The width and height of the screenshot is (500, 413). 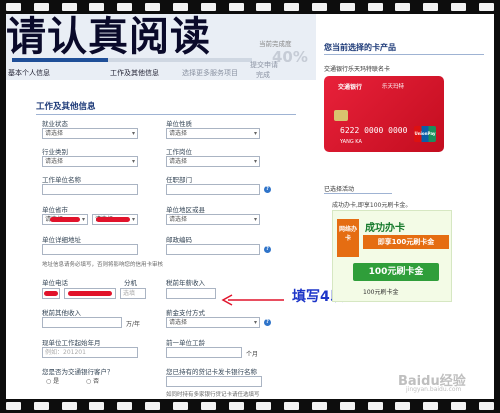 I want to click on promo-headline: 成功办卡, so click(x=385, y=228).